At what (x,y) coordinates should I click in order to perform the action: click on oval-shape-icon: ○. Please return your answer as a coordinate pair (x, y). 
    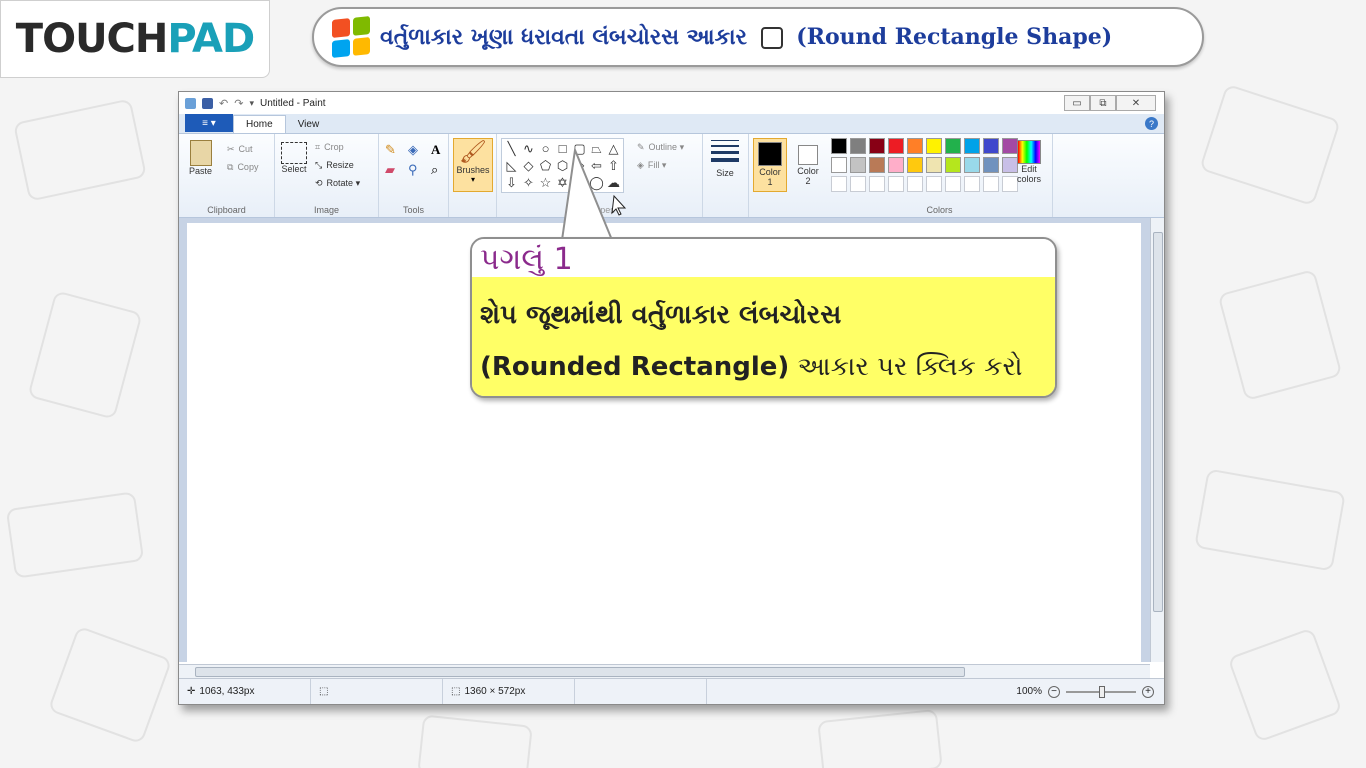
    Looking at the image, I should click on (545, 148).